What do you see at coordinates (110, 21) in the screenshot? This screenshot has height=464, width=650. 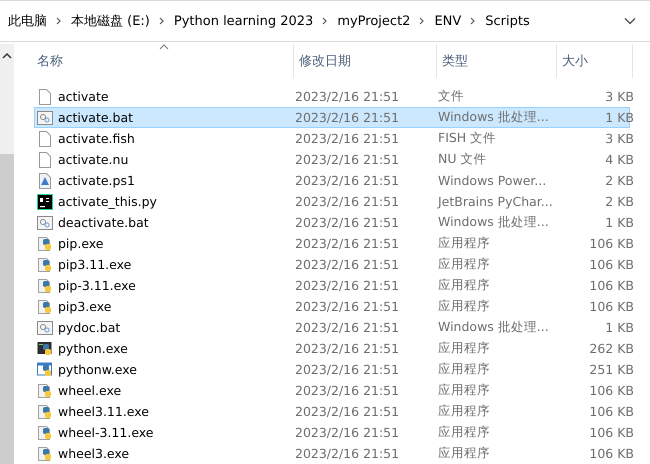 I see `breadcrumb-item: 本地磁盘 (E:)` at bounding box center [110, 21].